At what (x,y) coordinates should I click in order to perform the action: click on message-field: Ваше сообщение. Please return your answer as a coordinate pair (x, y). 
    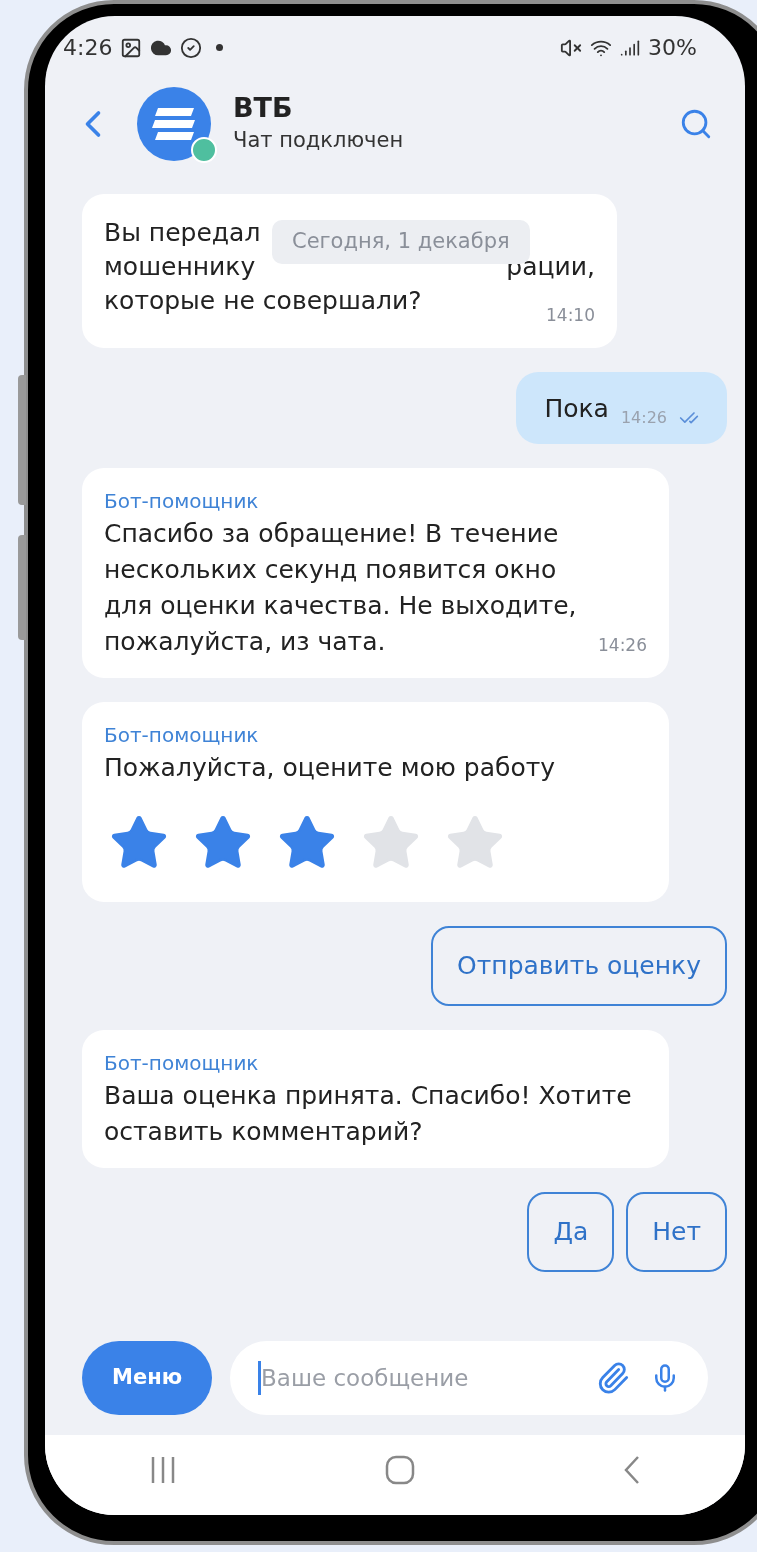
    Looking at the image, I should click on (469, 1378).